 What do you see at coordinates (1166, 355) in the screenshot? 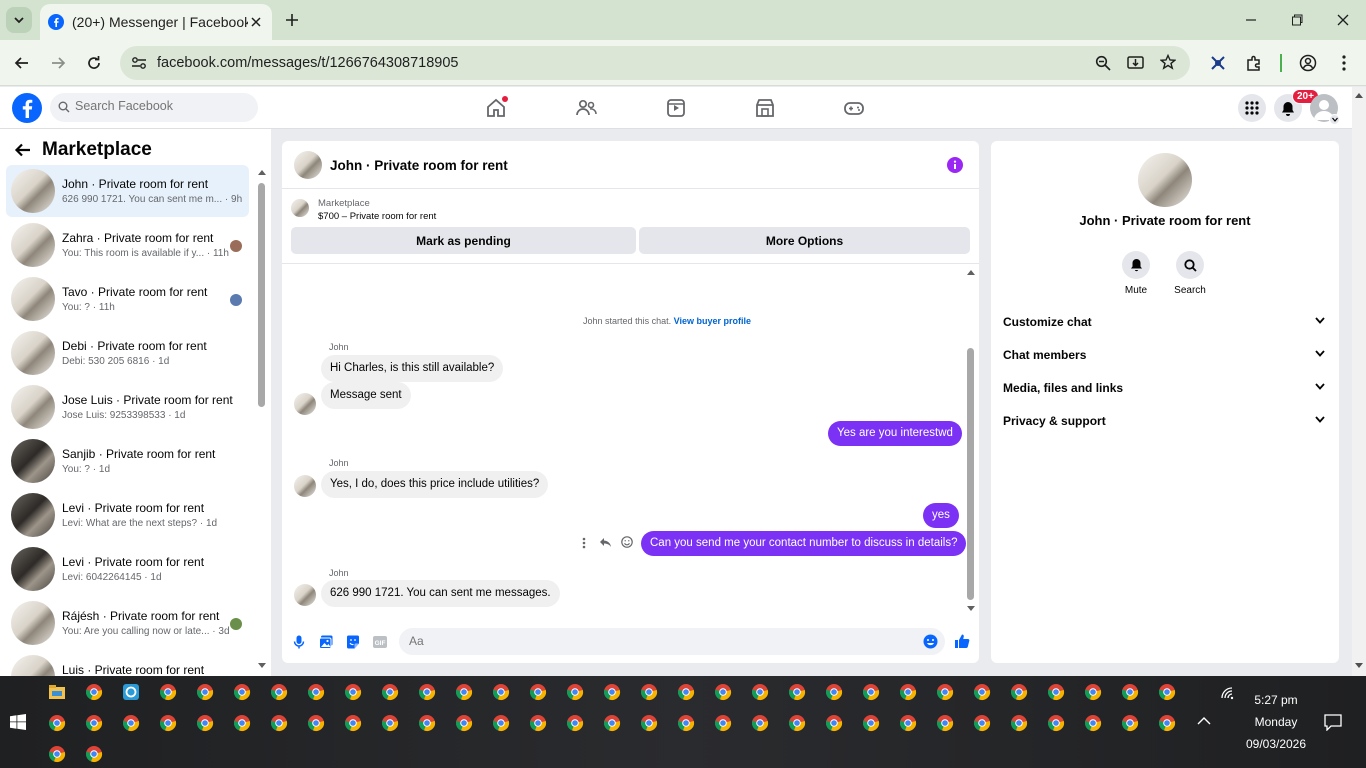
I see `chat-members-row: Chat members` at bounding box center [1166, 355].